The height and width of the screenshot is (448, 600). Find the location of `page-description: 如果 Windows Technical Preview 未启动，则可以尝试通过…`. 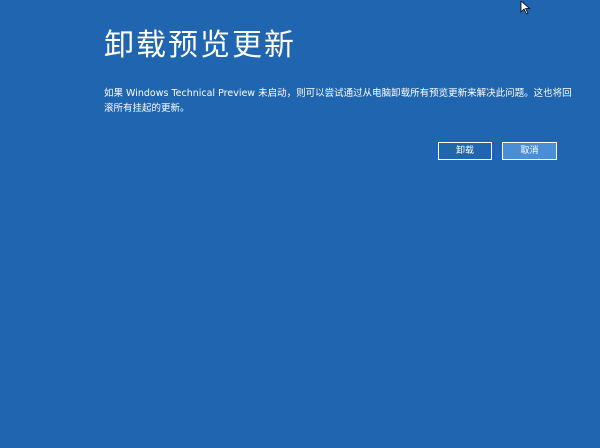

page-description: 如果 Windows Technical Preview 未启动，则可以尝试通过… is located at coordinates (338, 101).